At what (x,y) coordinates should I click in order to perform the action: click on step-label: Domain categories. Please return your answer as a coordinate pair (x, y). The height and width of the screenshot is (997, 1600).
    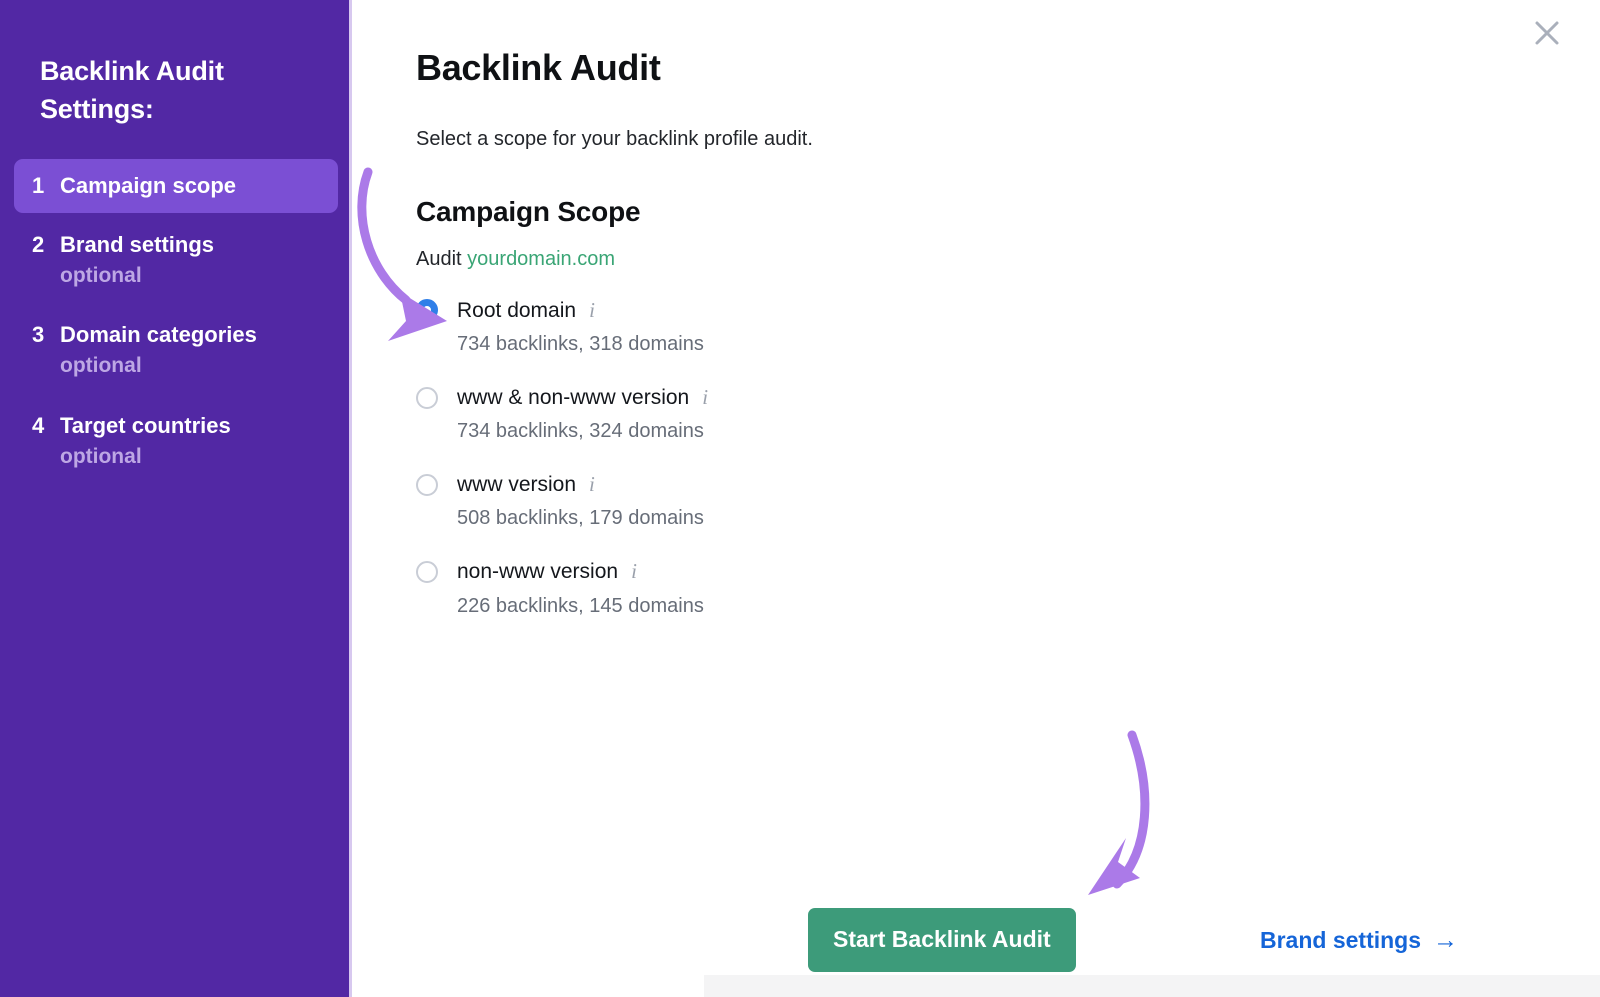
    Looking at the image, I should click on (158, 335).